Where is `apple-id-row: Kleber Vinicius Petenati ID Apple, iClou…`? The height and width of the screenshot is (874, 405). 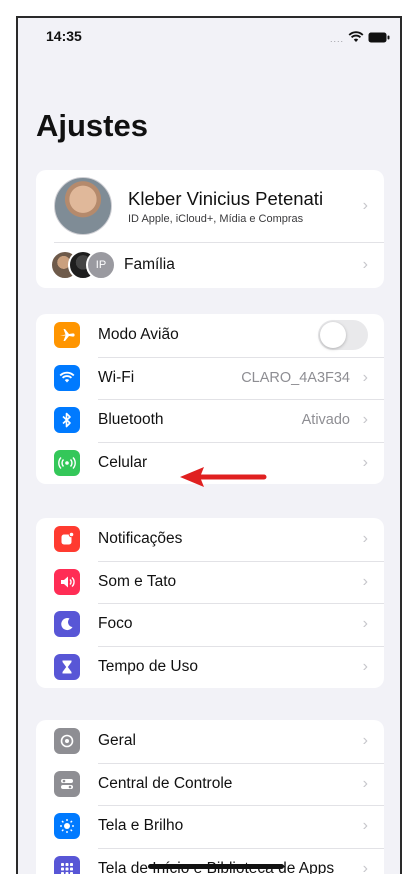
apple-id-row: Kleber Vinicius Petenati ID Apple, iClou… is located at coordinates (210, 206).